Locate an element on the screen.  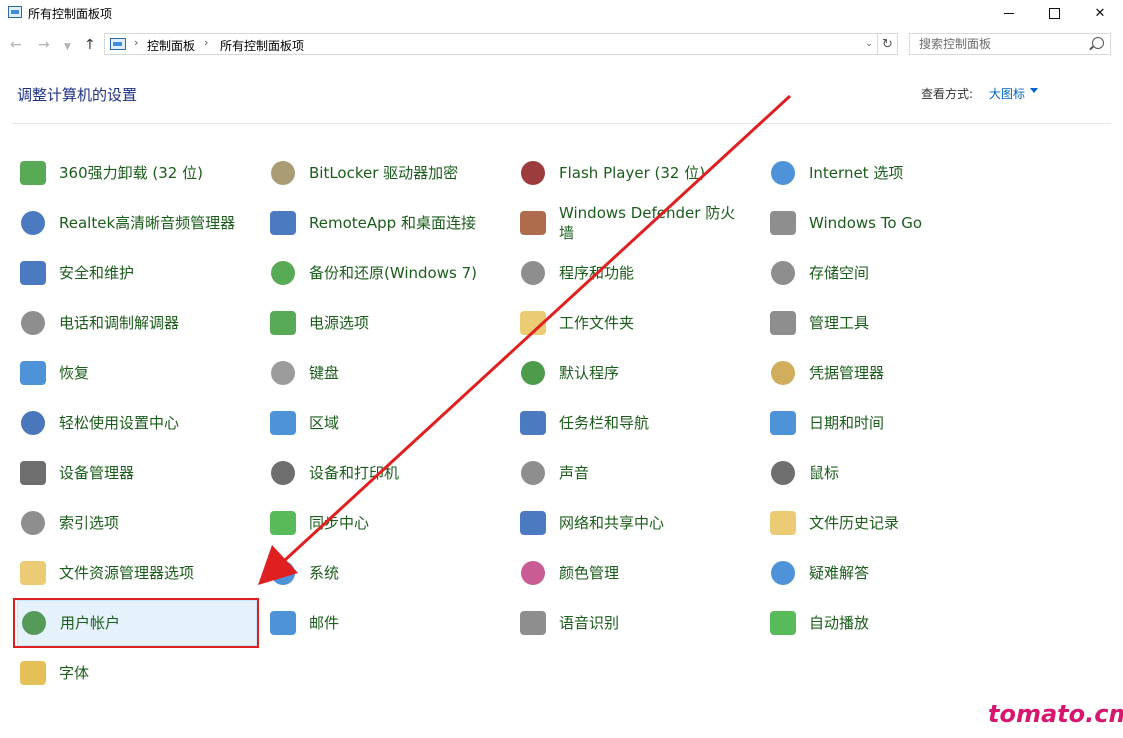
index-icon is located at coordinates (33, 523).